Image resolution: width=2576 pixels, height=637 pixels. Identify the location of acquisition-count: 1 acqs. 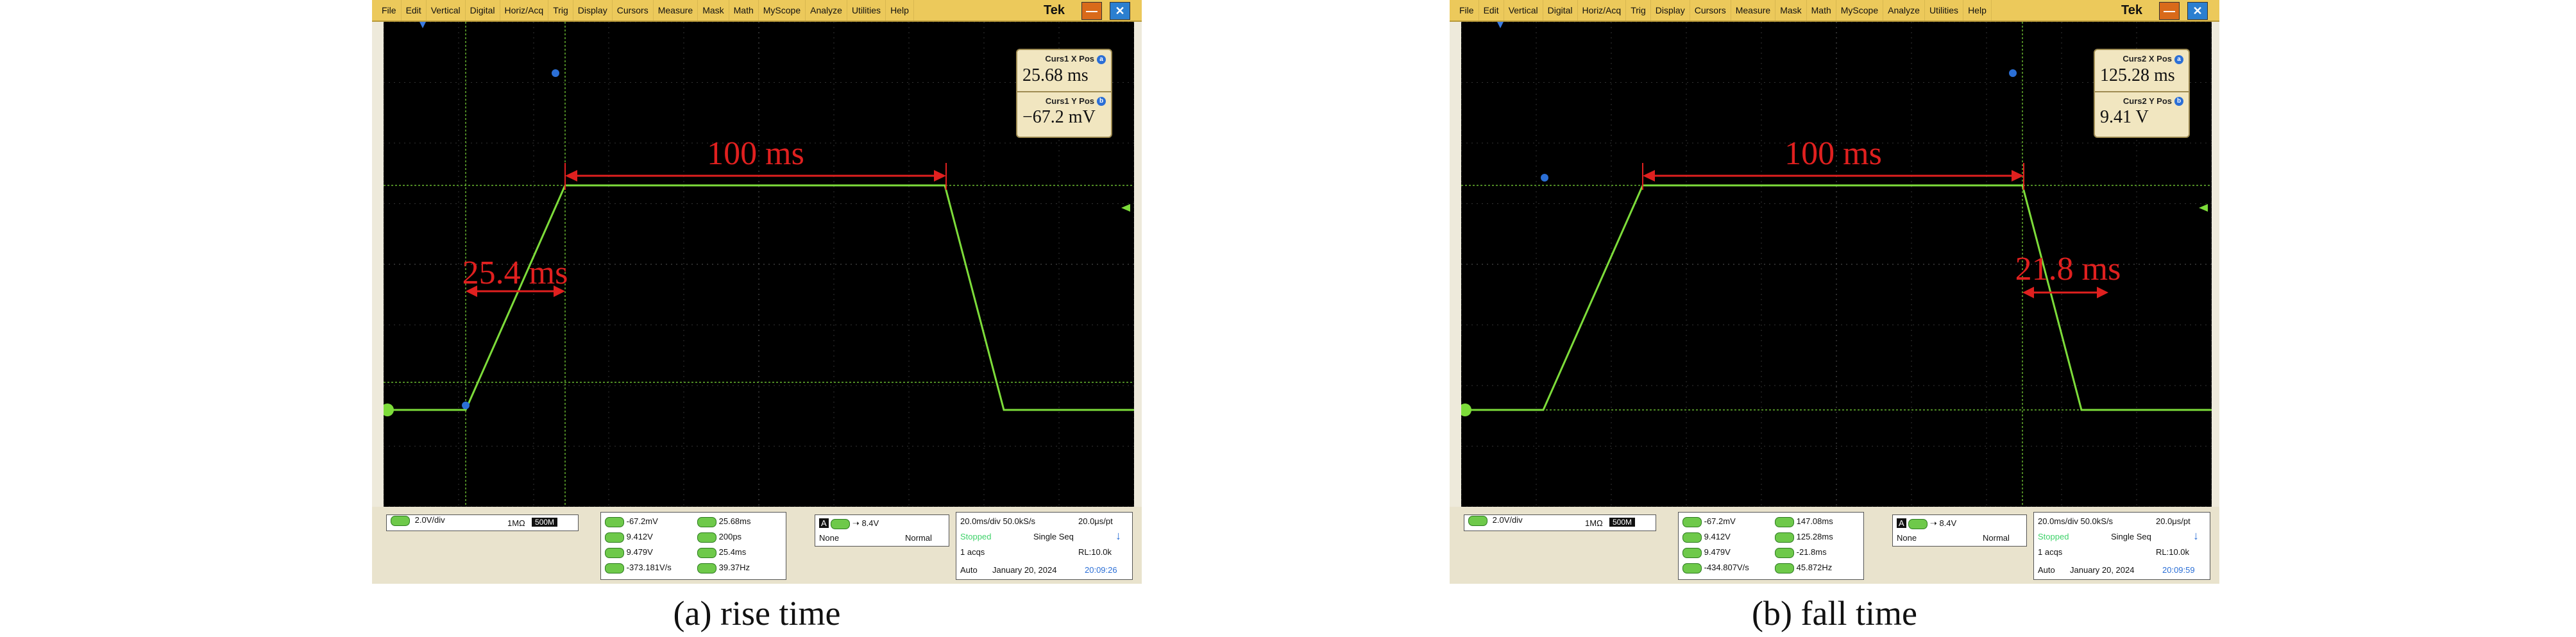
(2050, 552).